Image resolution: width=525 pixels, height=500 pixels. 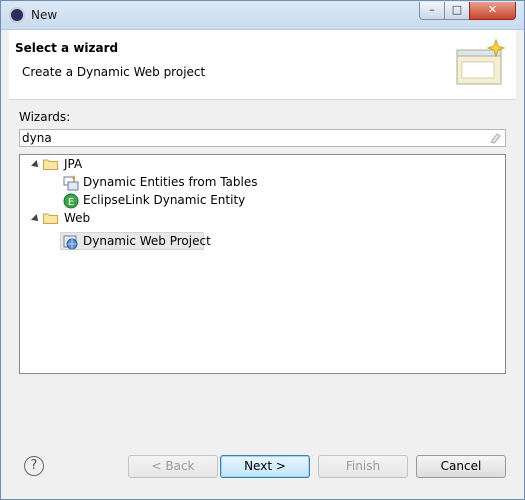 I want to click on help-icon: ?, so click(x=34, y=466).